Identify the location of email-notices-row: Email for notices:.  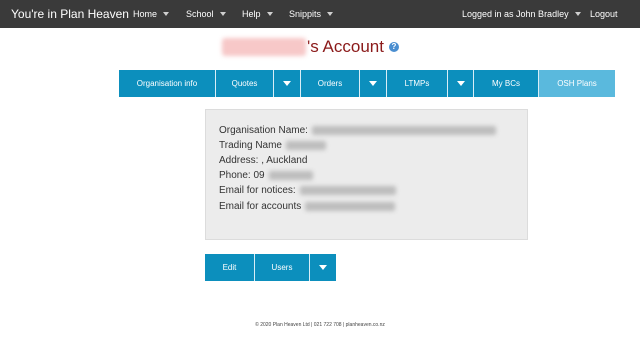
(307, 190).